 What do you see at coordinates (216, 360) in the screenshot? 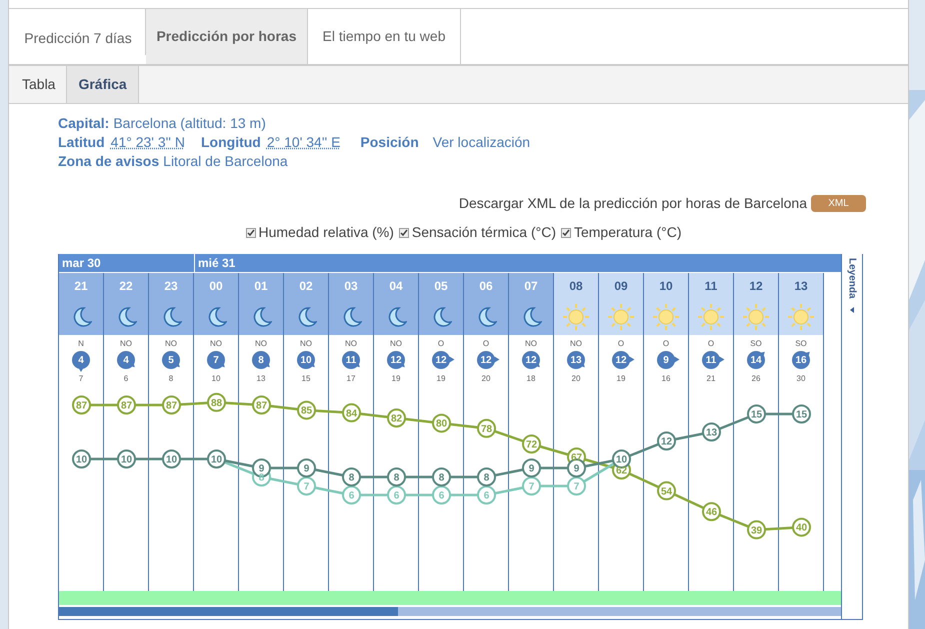
I see `wind-speed-badge: 7` at bounding box center [216, 360].